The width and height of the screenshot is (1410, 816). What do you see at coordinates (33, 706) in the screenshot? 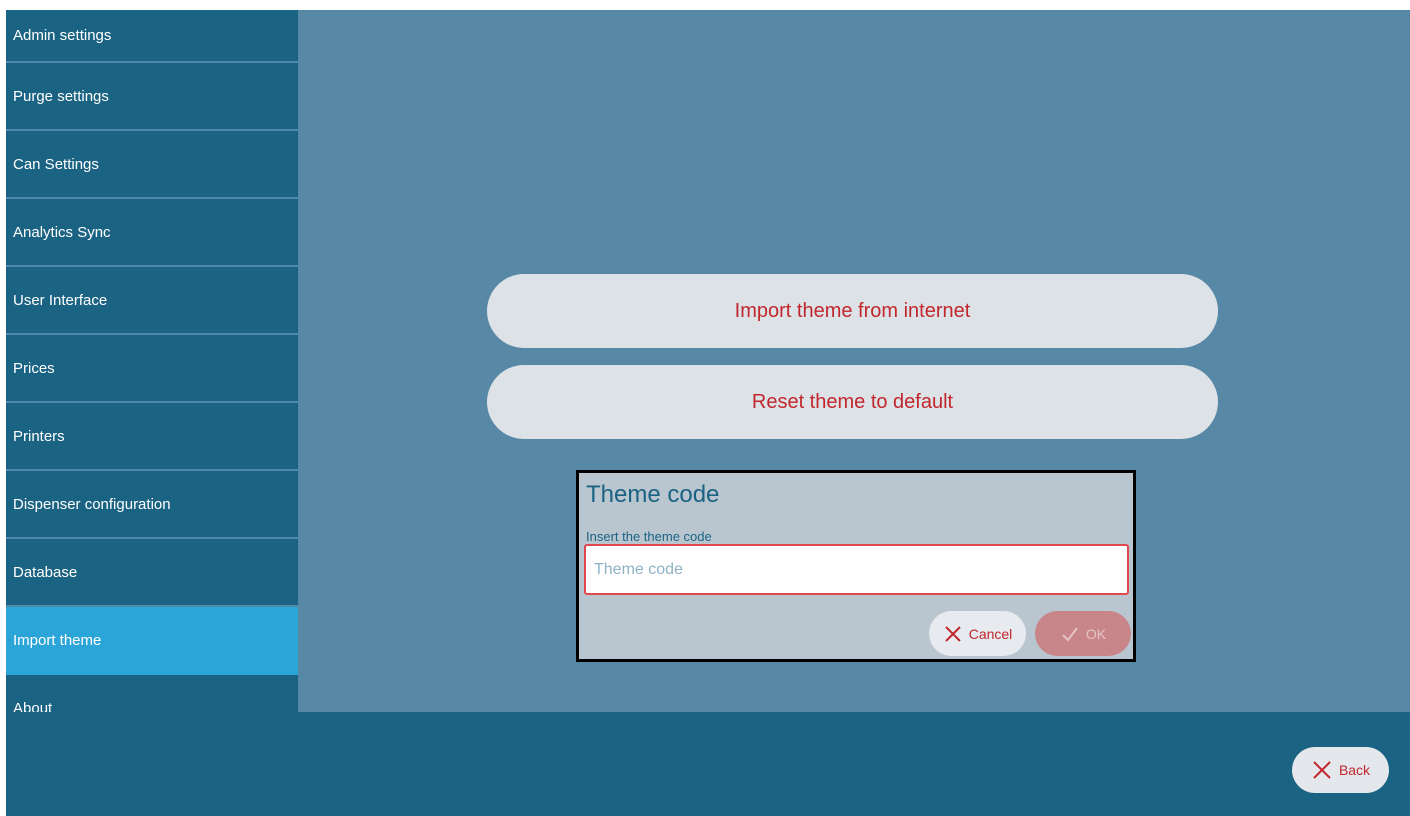
I see `sidebar-item-label: About` at bounding box center [33, 706].